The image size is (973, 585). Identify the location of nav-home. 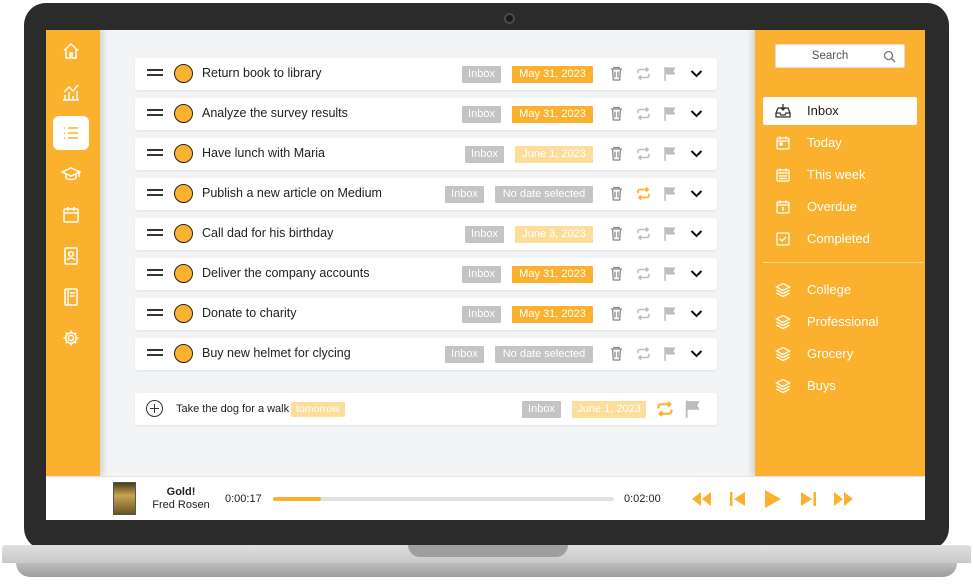
(71, 51).